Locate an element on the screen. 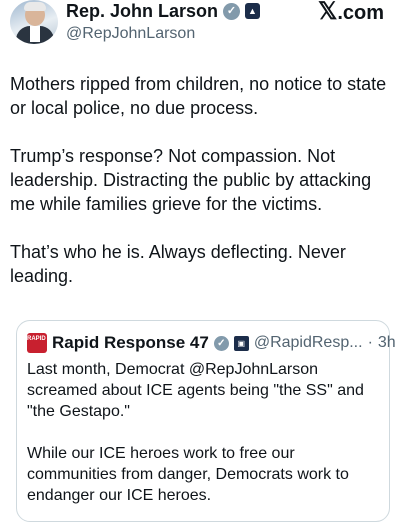 The image size is (400, 522). avatar-shirt is located at coordinates (35, 34).